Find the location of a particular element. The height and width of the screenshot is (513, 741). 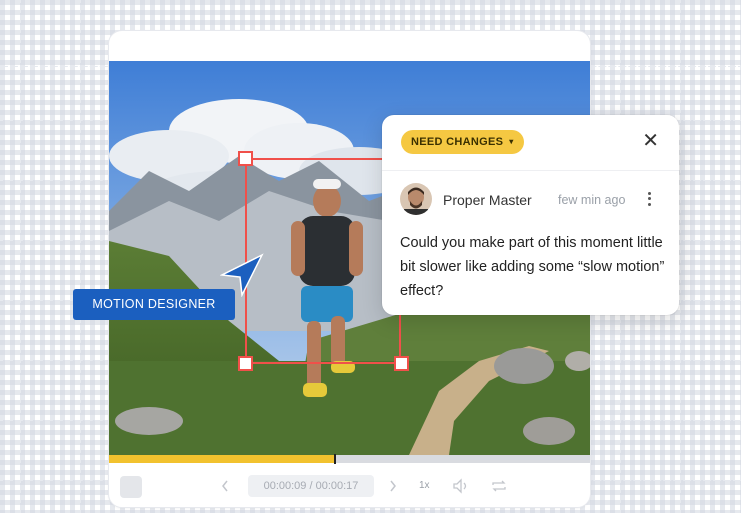

more-options-icon is located at coordinates (650, 198).